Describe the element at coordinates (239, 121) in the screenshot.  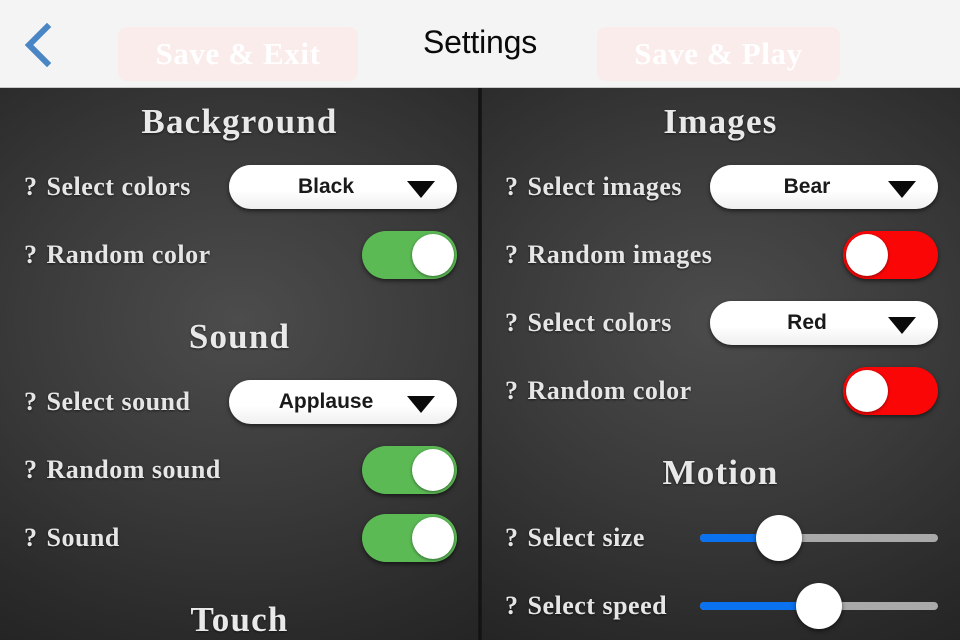
I see `section-heading-background: Background` at that location.